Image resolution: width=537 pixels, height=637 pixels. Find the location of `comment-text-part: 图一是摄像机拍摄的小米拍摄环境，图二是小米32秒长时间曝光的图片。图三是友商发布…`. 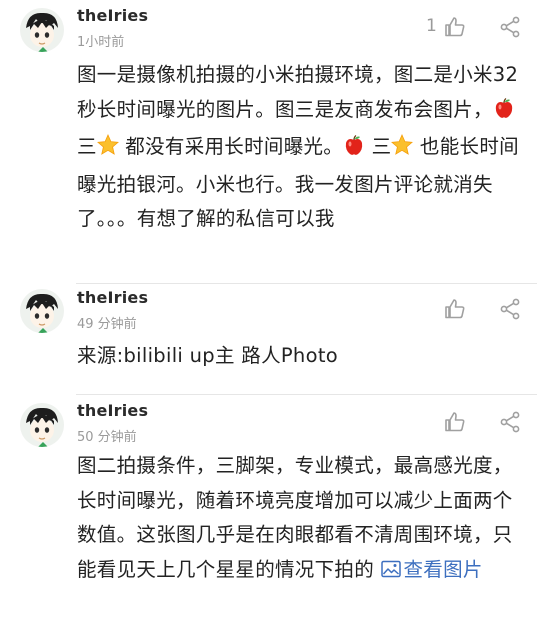

comment-text-part: 图一是摄像机拍摄的小米拍摄环境，图二是小米32秒长时间曝光的图片。图三是友商发布… is located at coordinates (298, 92).